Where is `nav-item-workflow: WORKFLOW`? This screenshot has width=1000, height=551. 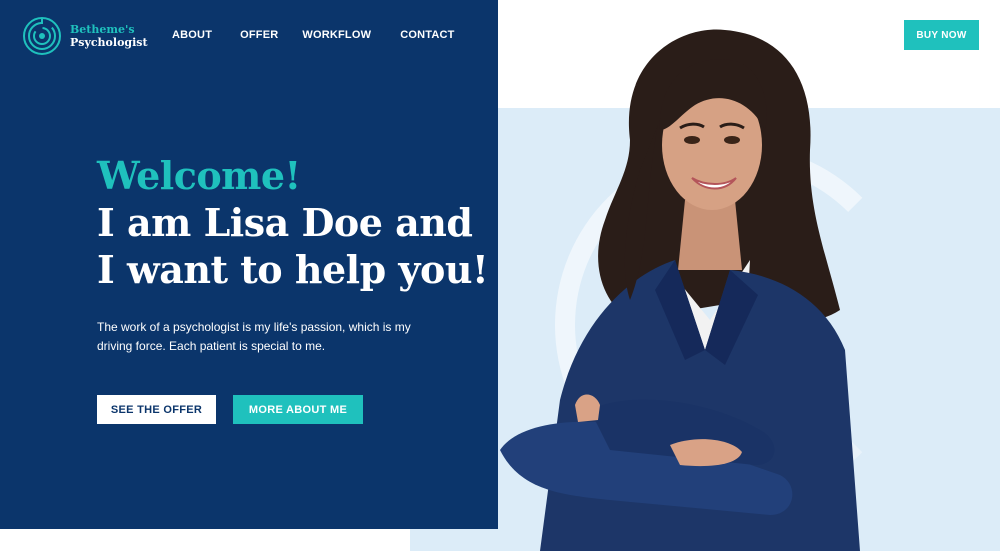
nav-item-workflow: WORKFLOW is located at coordinates (336, 35).